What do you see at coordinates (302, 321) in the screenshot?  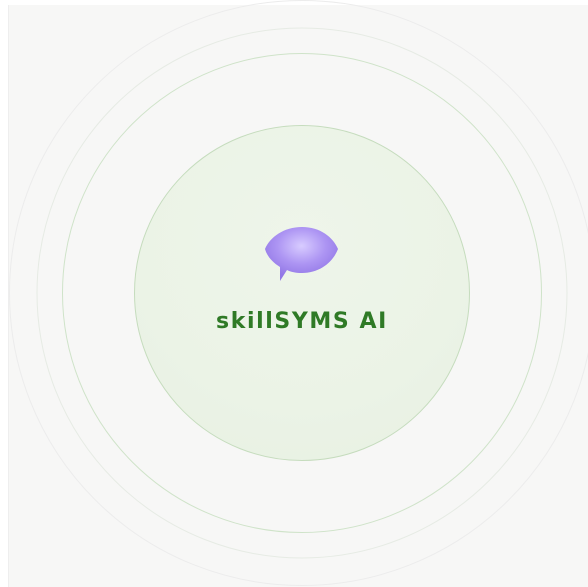 I see `brand-name: skillSYMS AI` at bounding box center [302, 321].